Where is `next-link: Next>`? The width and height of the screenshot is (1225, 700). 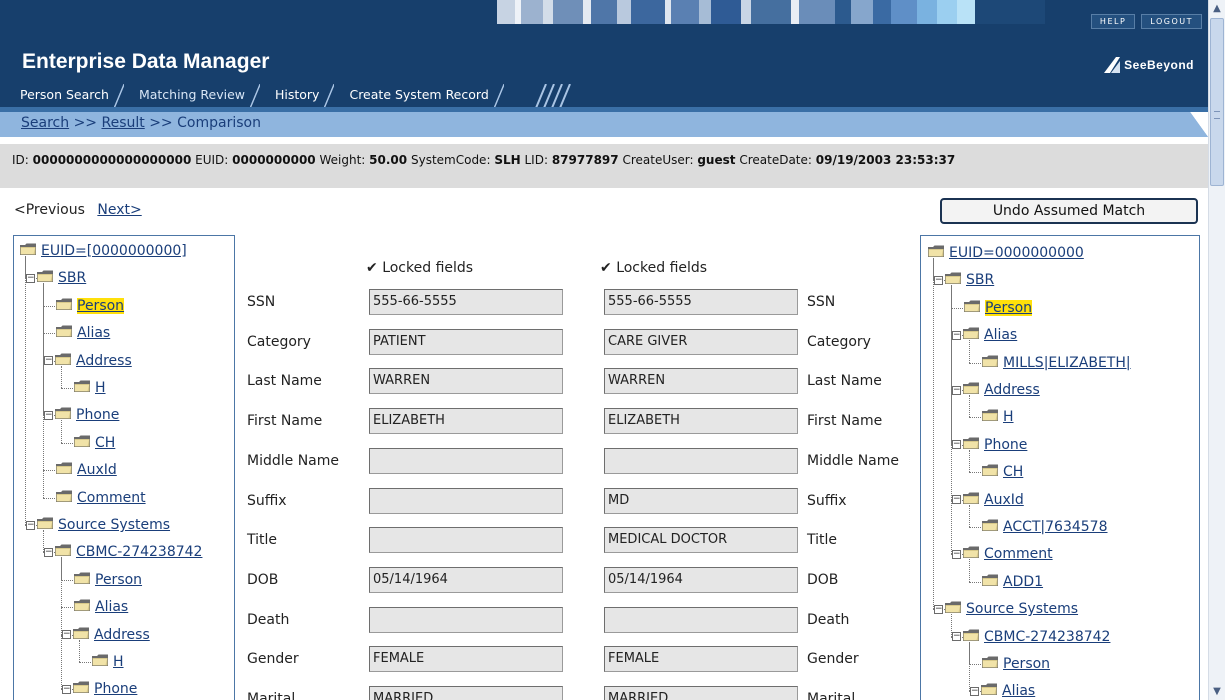
next-link: Next> is located at coordinates (119, 210).